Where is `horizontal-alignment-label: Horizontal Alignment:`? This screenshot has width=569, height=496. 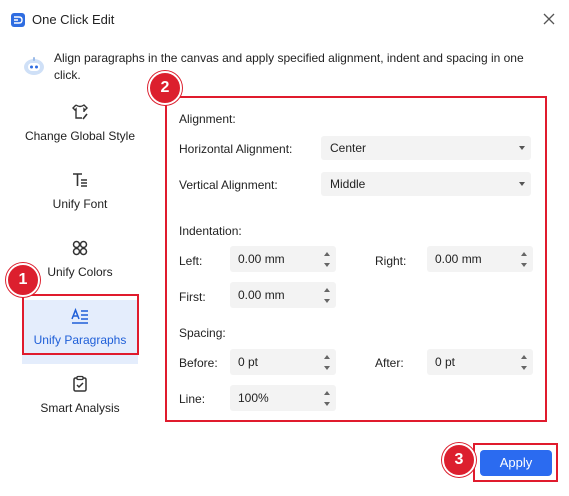 horizontal-alignment-label: Horizontal Alignment: is located at coordinates (236, 149).